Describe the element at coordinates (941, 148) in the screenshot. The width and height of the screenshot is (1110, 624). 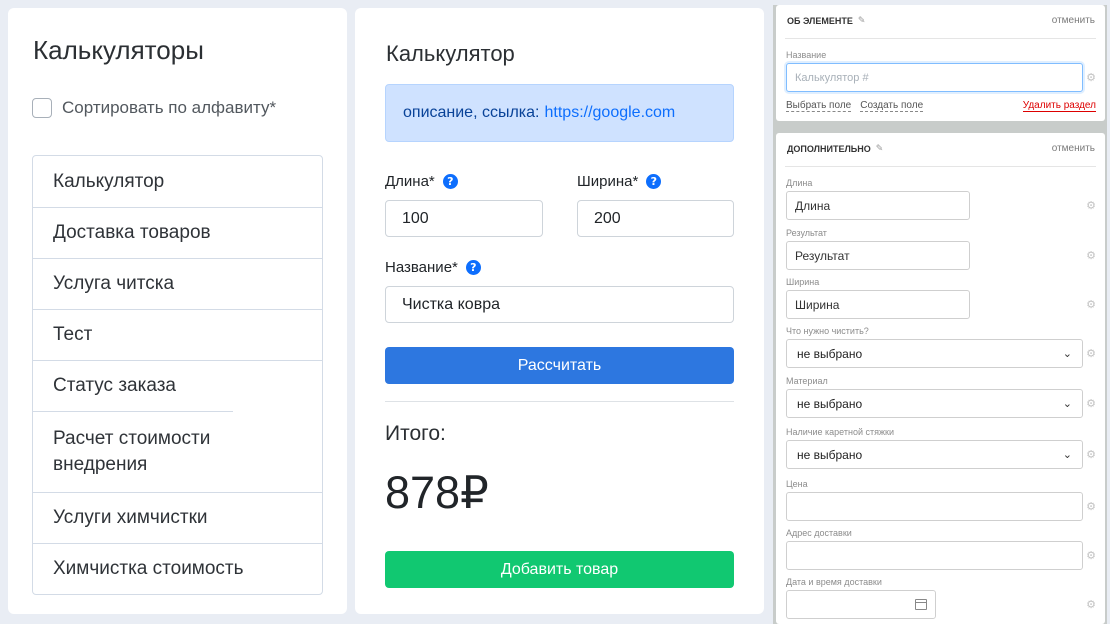
I see `additional-card-header: Дополнительно ✎ отменить` at that location.